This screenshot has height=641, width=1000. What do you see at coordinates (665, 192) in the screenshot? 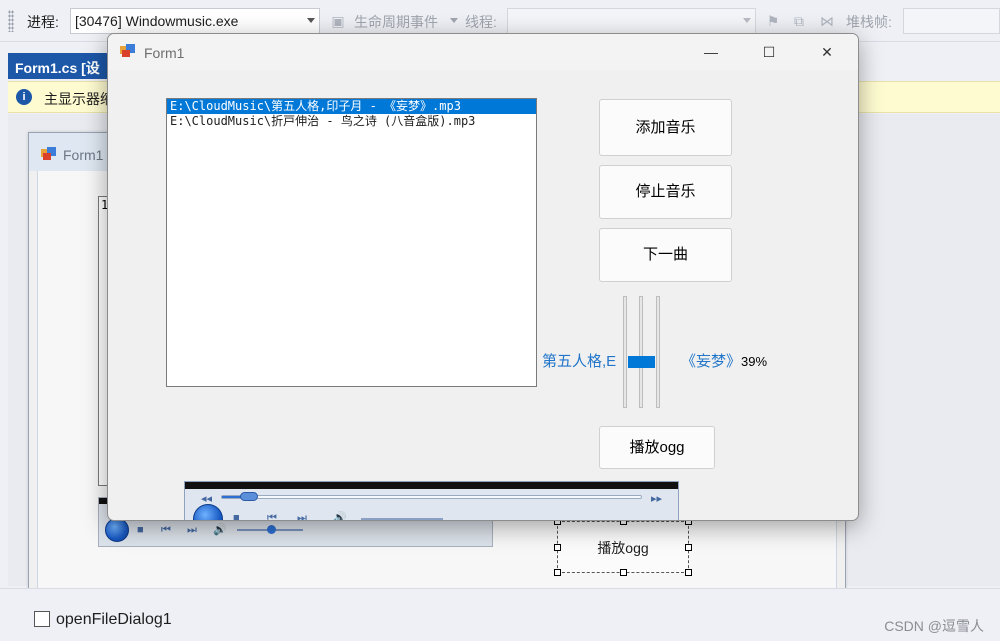
I see `stop-music-button: 停止音乐` at bounding box center [665, 192].